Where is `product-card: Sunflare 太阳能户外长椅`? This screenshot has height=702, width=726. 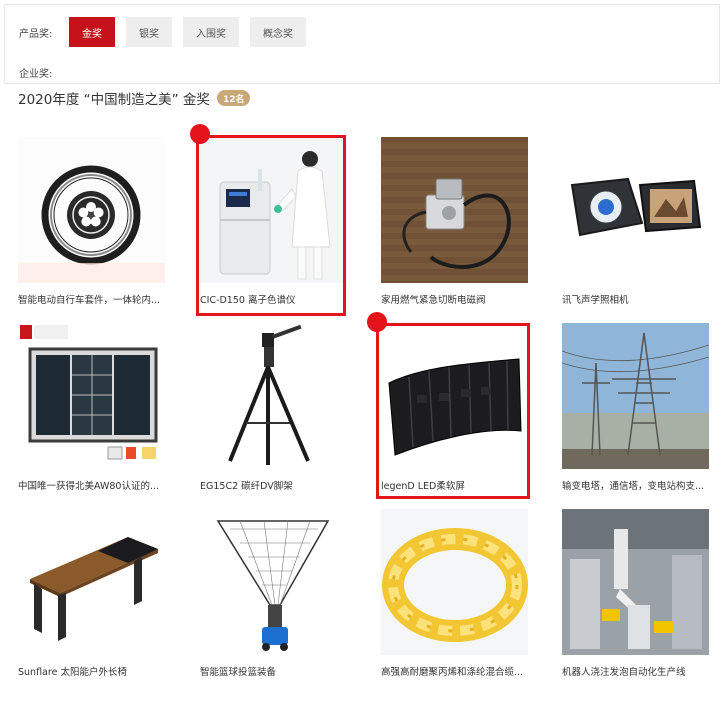 product-card: Sunflare 太阳能户外长椅 is located at coordinates (93, 593).